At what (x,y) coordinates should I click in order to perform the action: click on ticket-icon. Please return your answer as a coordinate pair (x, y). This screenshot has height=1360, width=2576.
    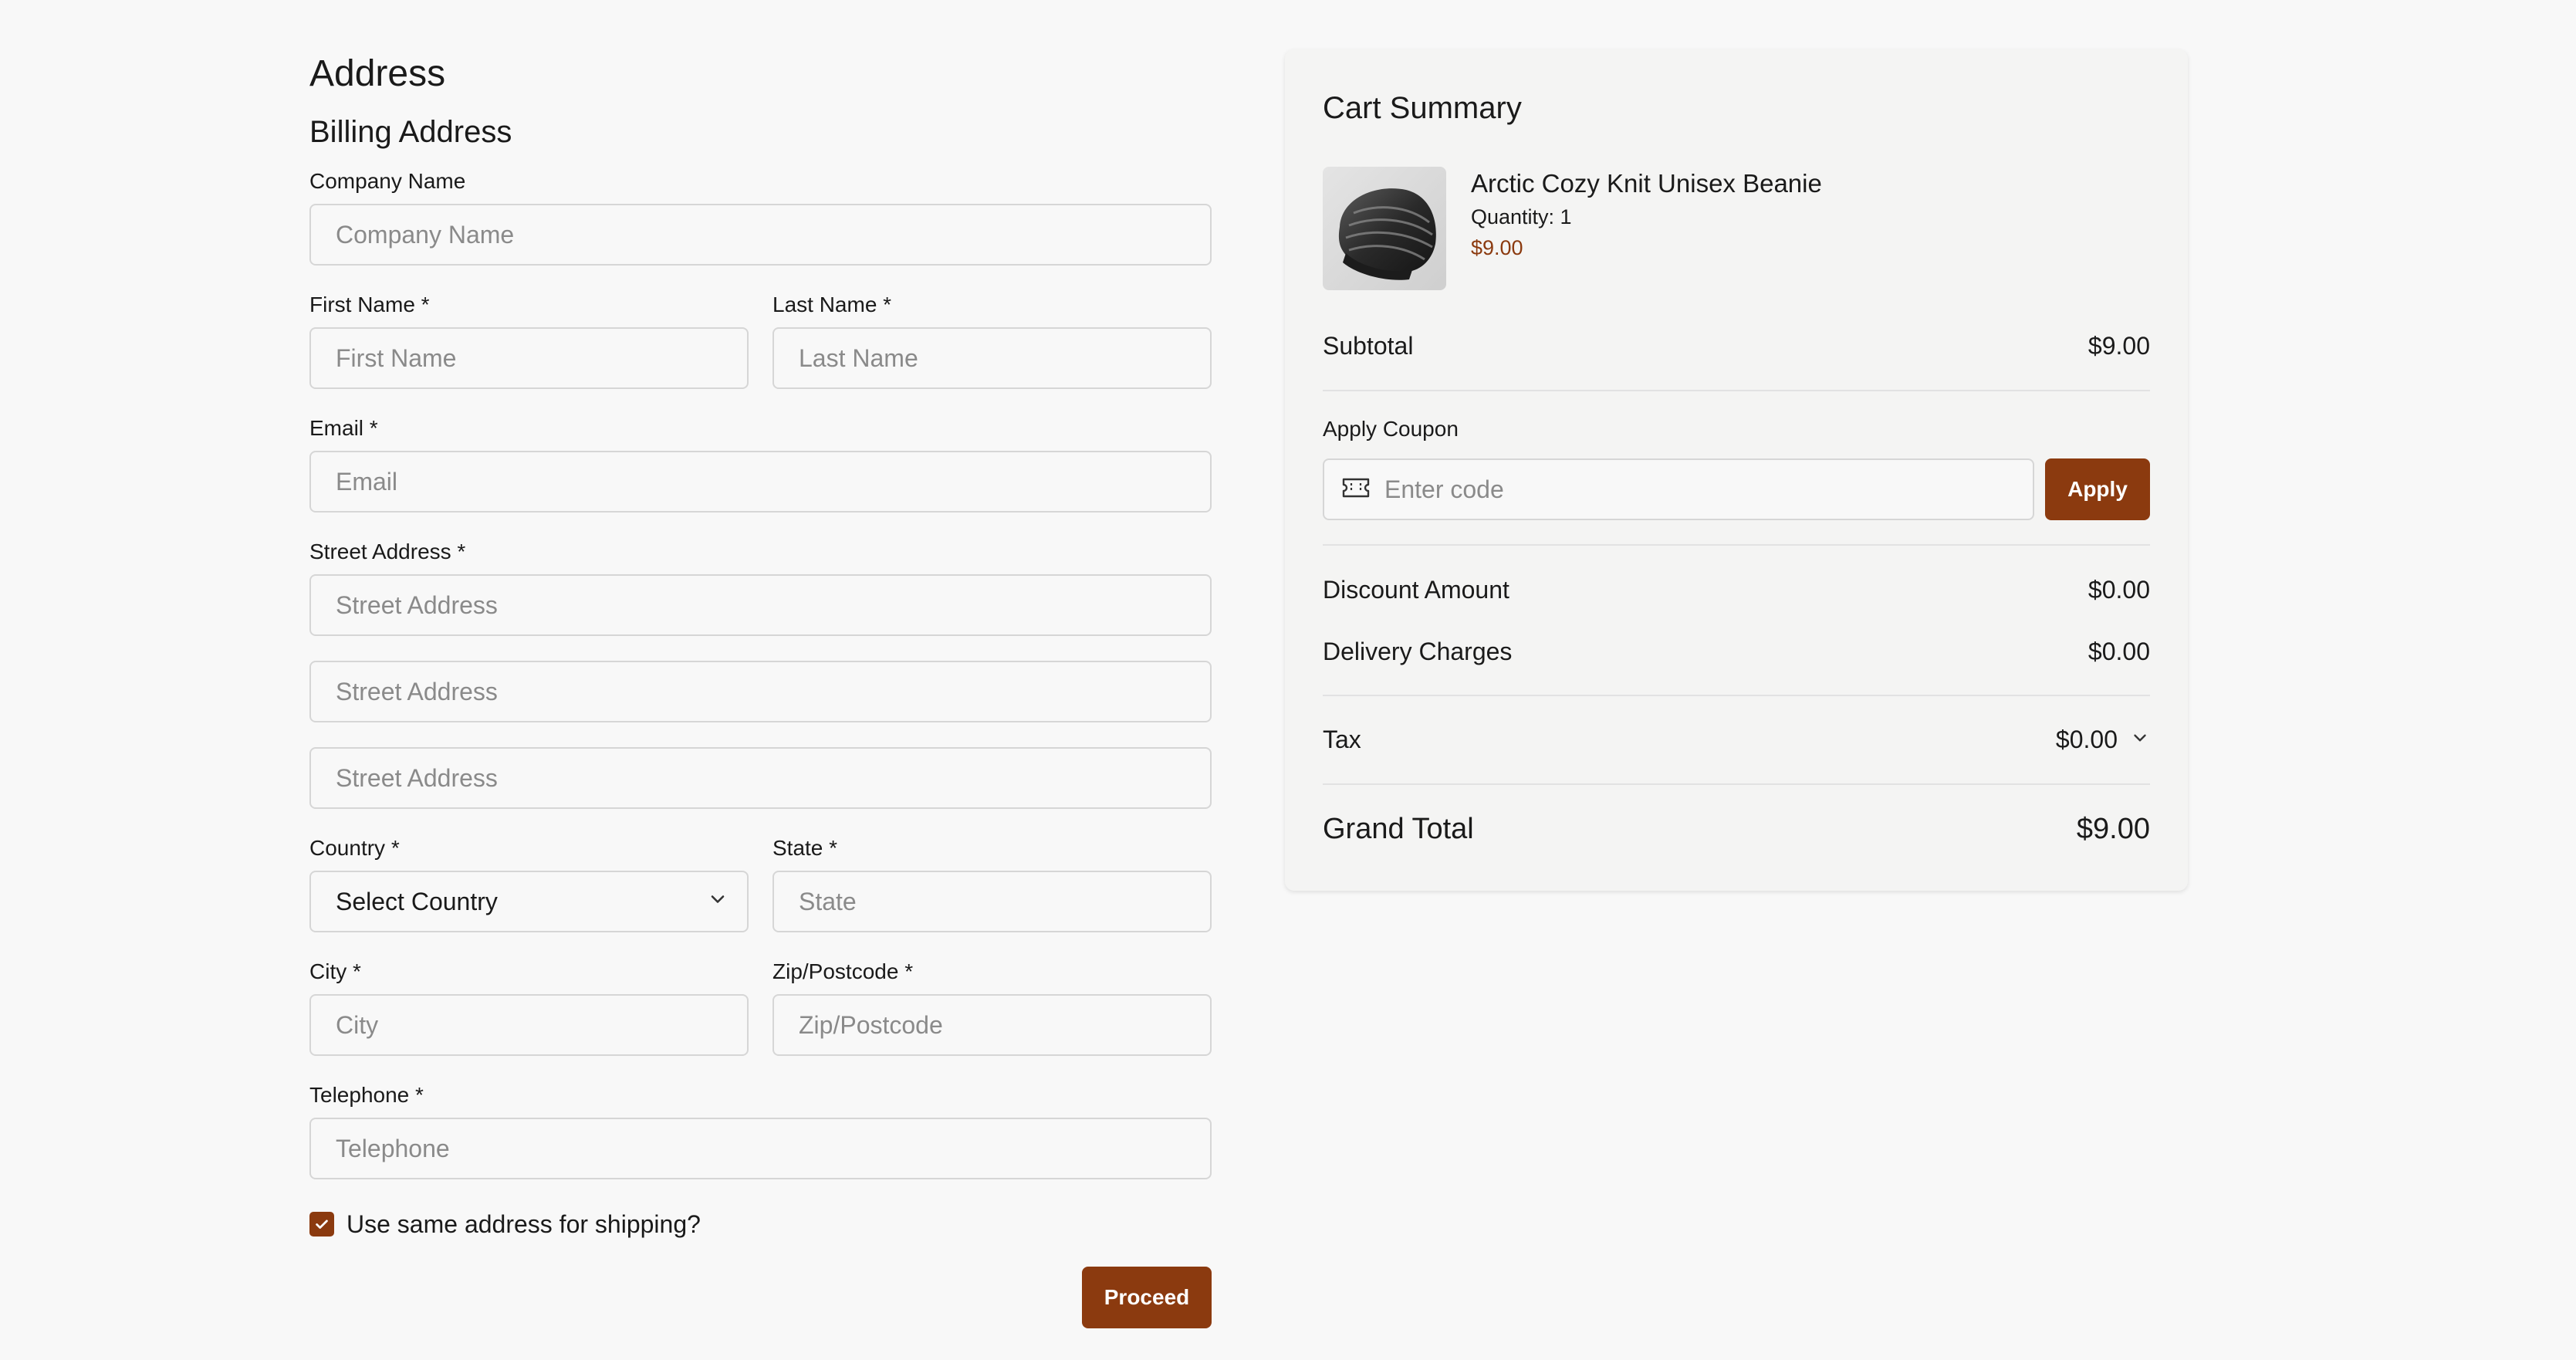
    Looking at the image, I should click on (1356, 489).